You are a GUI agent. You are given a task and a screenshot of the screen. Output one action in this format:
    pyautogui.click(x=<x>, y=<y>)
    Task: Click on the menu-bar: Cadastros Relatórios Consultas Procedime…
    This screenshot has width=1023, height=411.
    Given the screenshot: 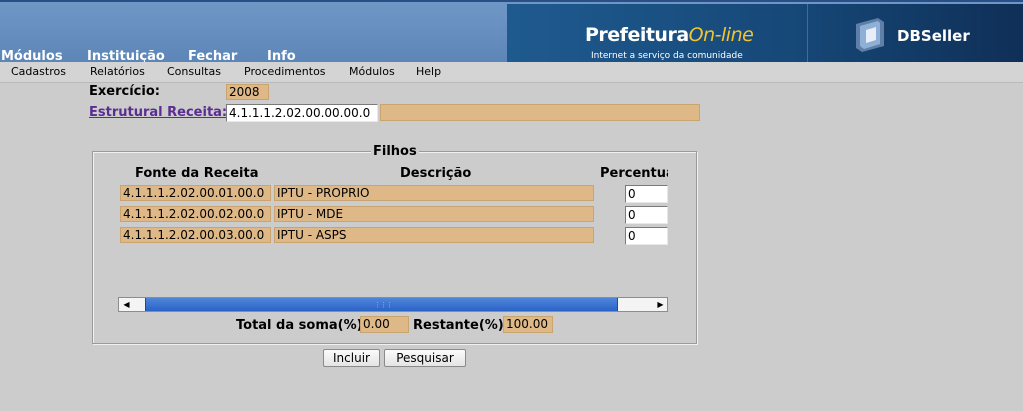 What is the action you would take?
    pyautogui.click(x=511, y=72)
    